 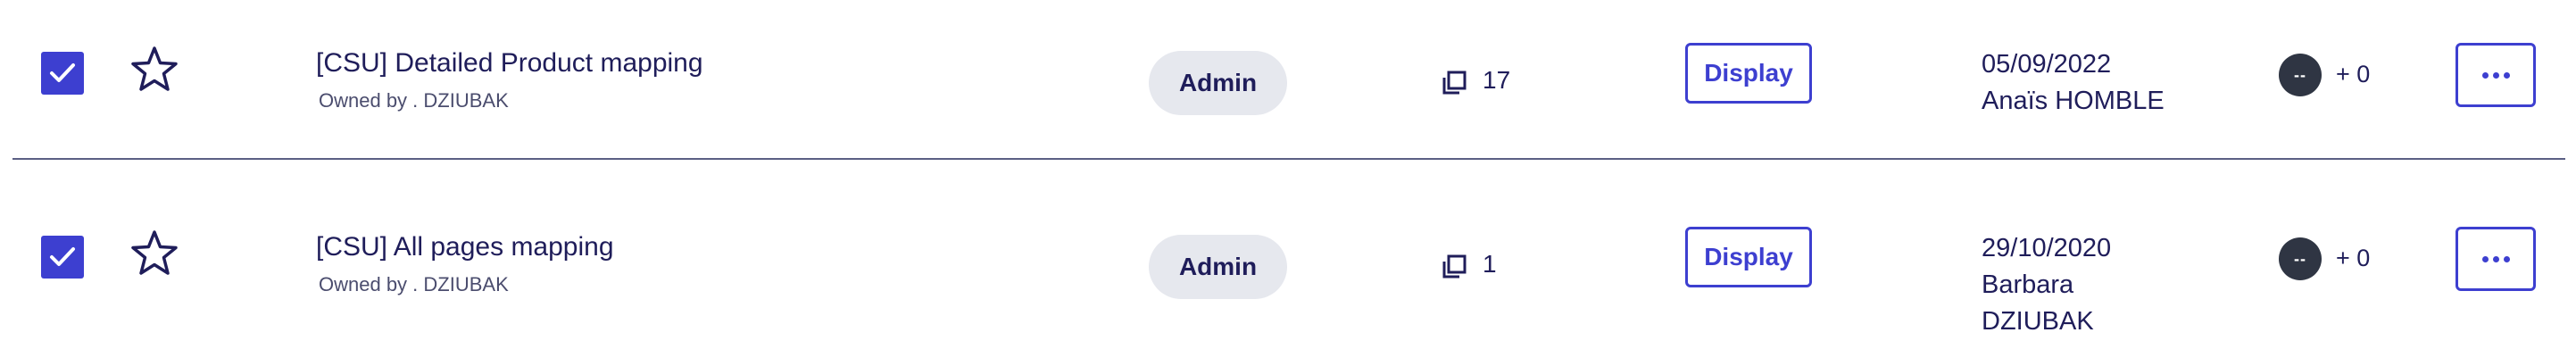 What do you see at coordinates (2047, 64) in the screenshot?
I see `modified-date: 05/09/2022` at bounding box center [2047, 64].